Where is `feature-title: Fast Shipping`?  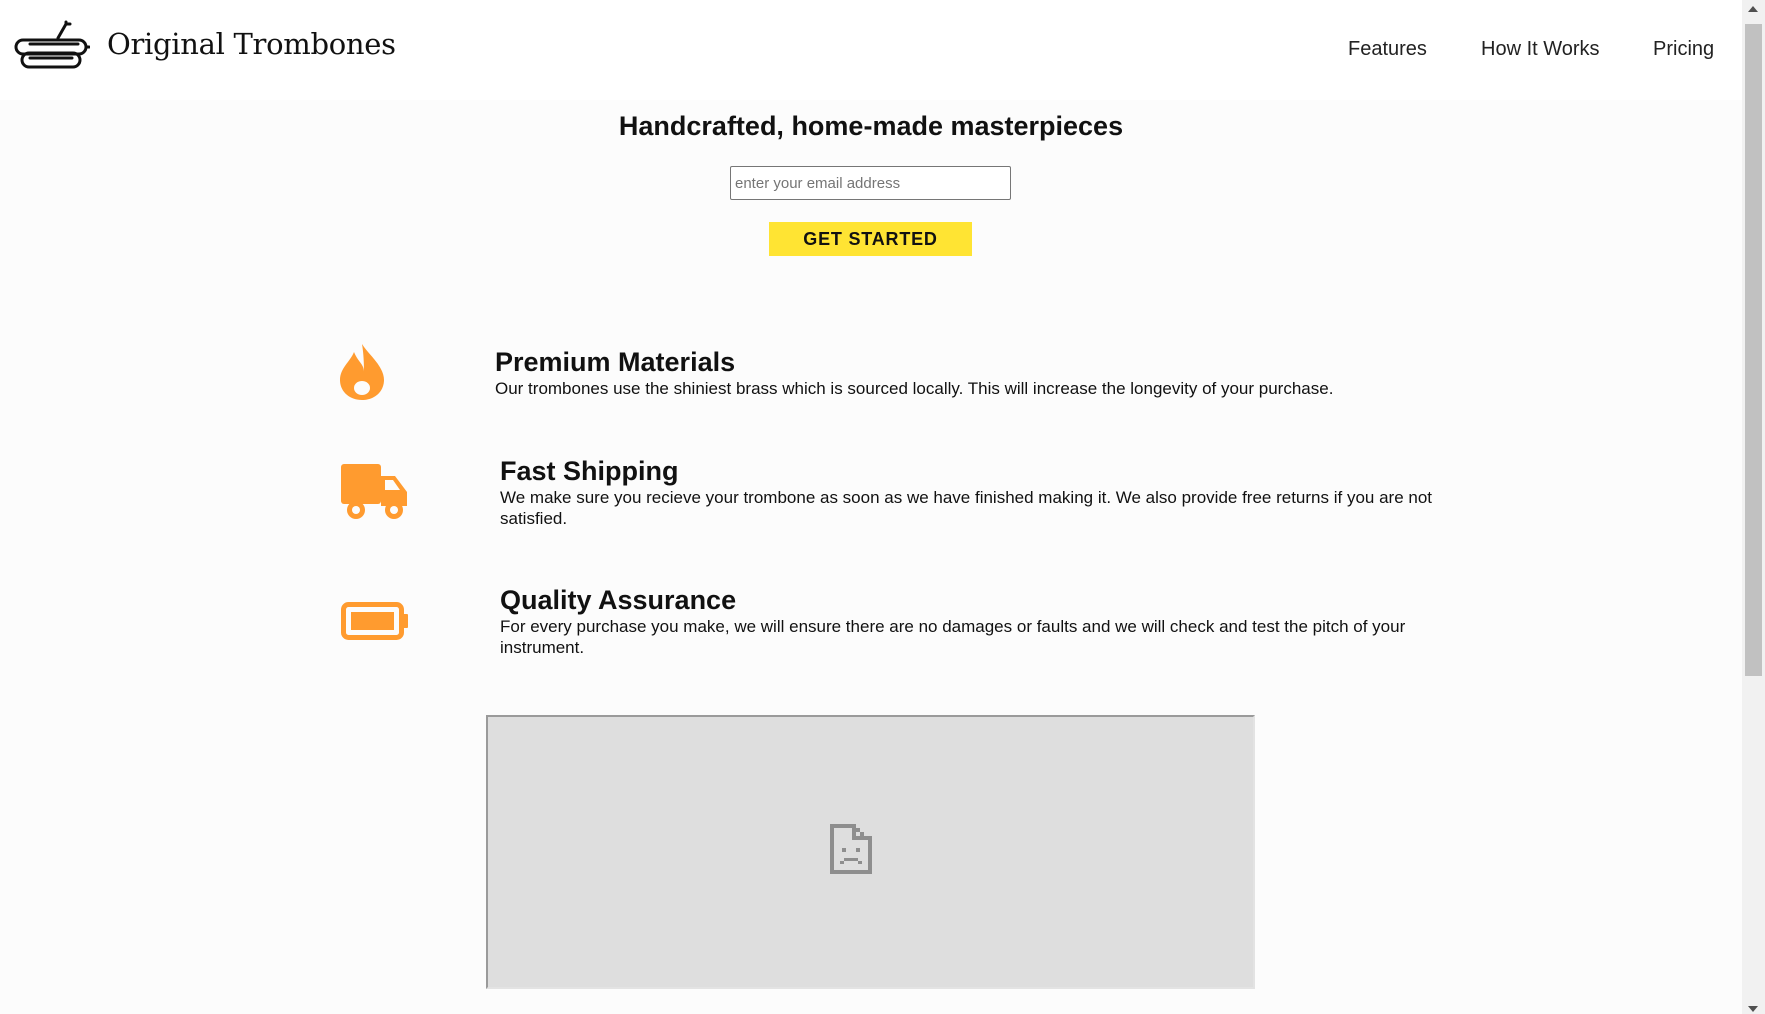
feature-title: Fast Shipping is located at coordinates (589, 471).